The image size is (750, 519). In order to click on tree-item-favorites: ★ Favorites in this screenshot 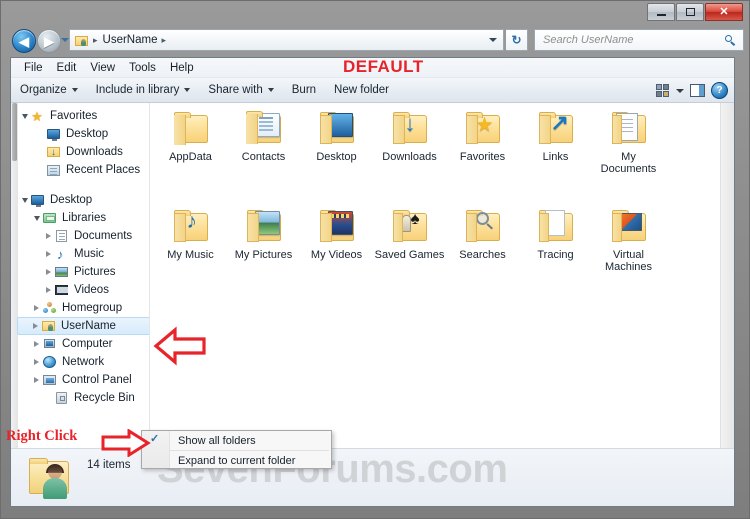, I will do `click(84, 116)`.